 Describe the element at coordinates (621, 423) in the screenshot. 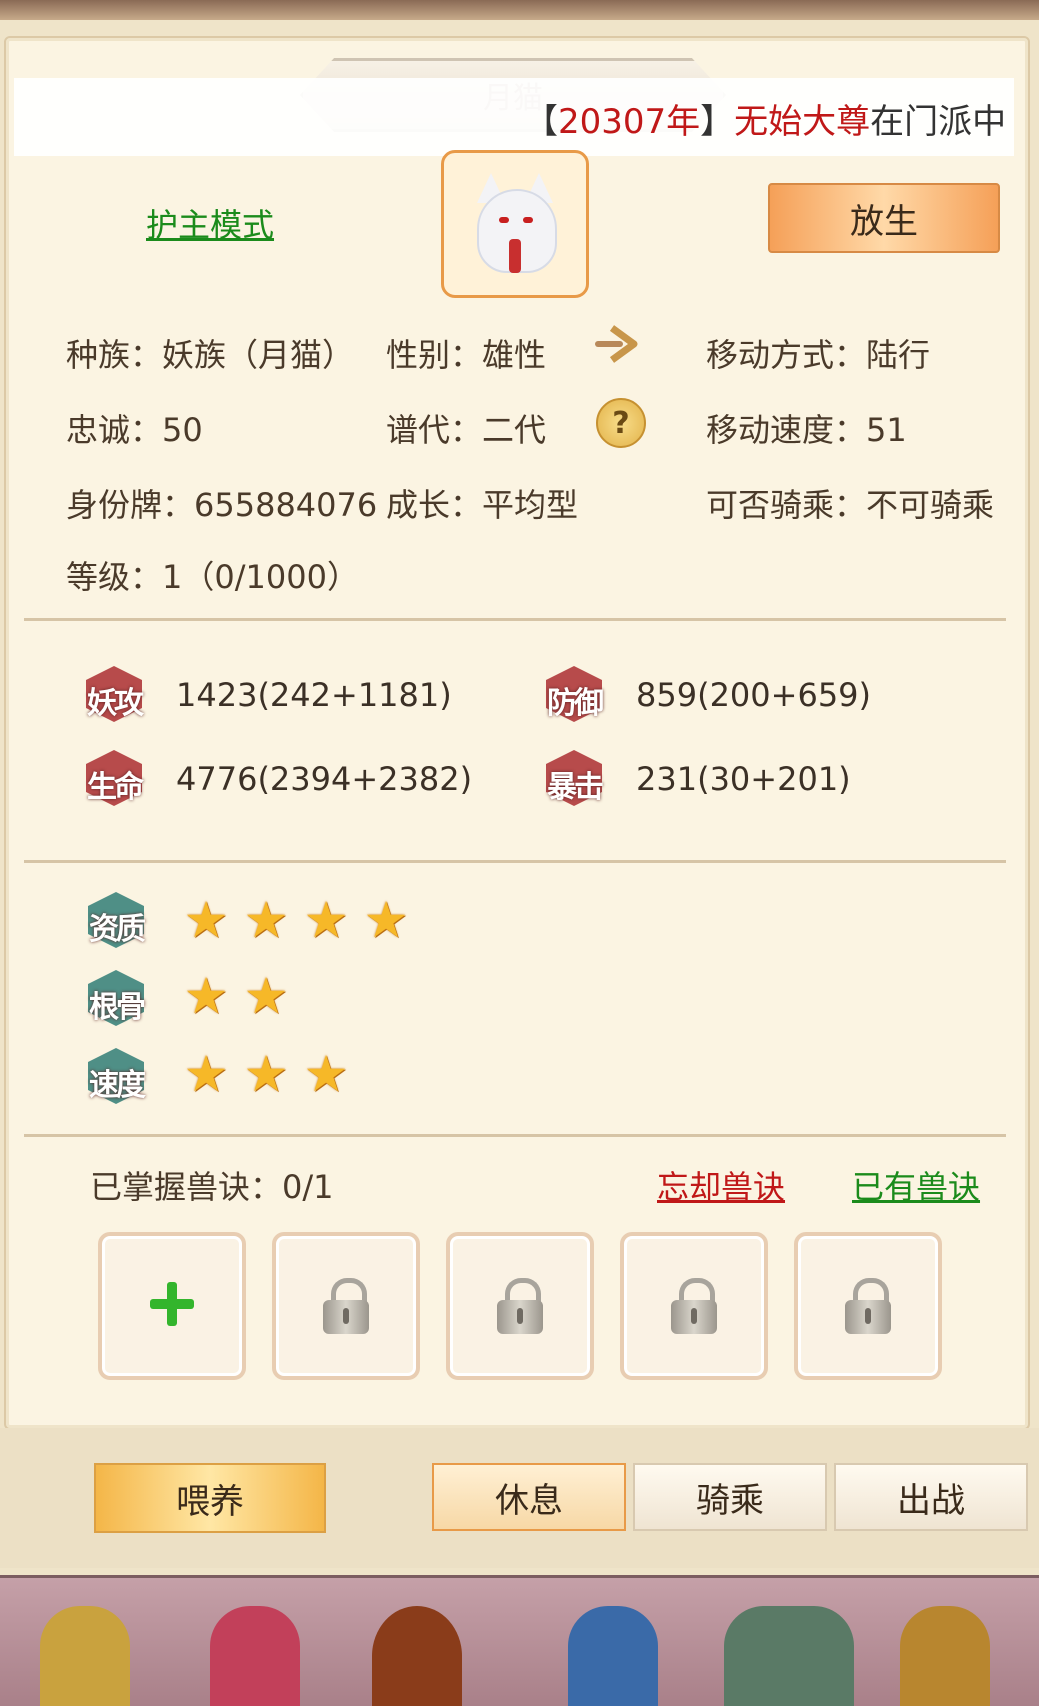

I see `help-icon: ?` at that location.